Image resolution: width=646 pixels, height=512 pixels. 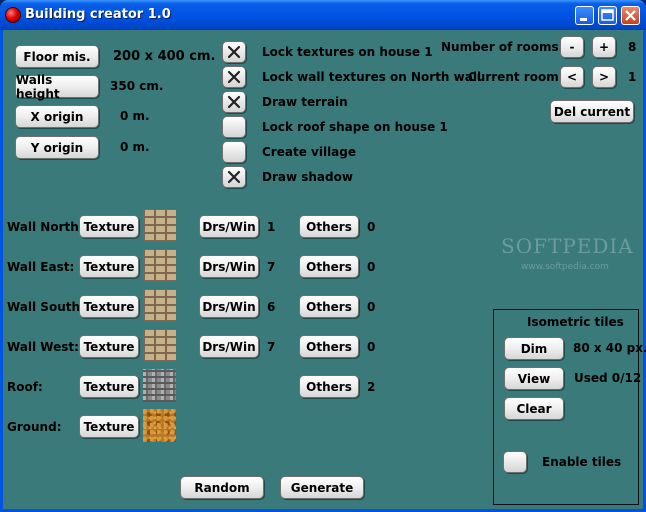 What do you see at coordinates (25, 387) in the screenshot?
I see `roof-label: Roof:` at bounding box center [25, 387].